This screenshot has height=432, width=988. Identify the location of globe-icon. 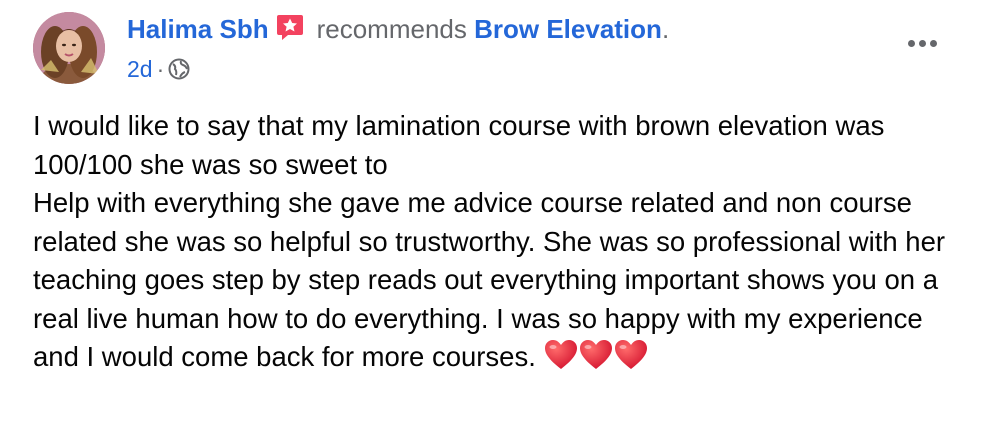
(179, 69).